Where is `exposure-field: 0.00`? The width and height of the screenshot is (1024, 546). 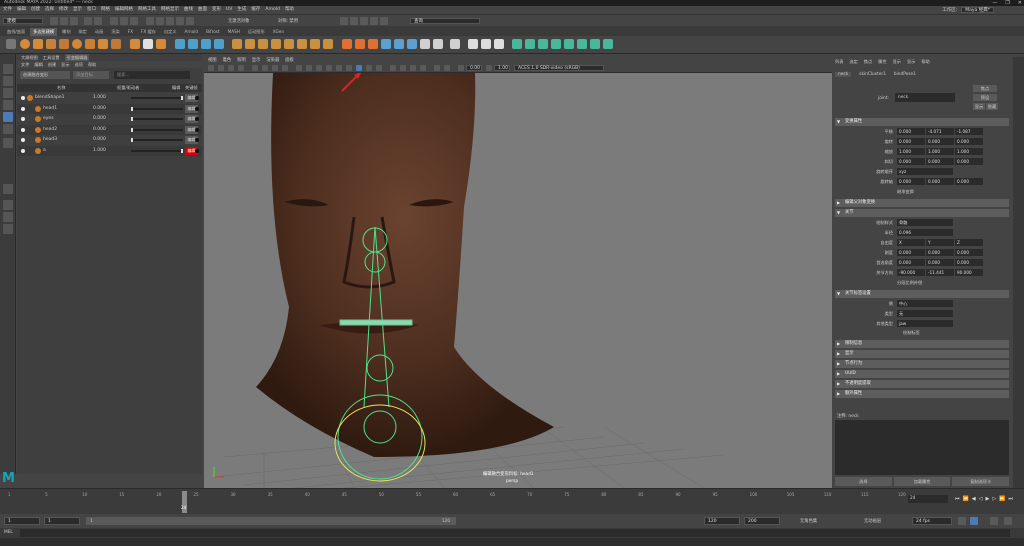
exposure-field: 0.00 is located at coordinates (474, 68).